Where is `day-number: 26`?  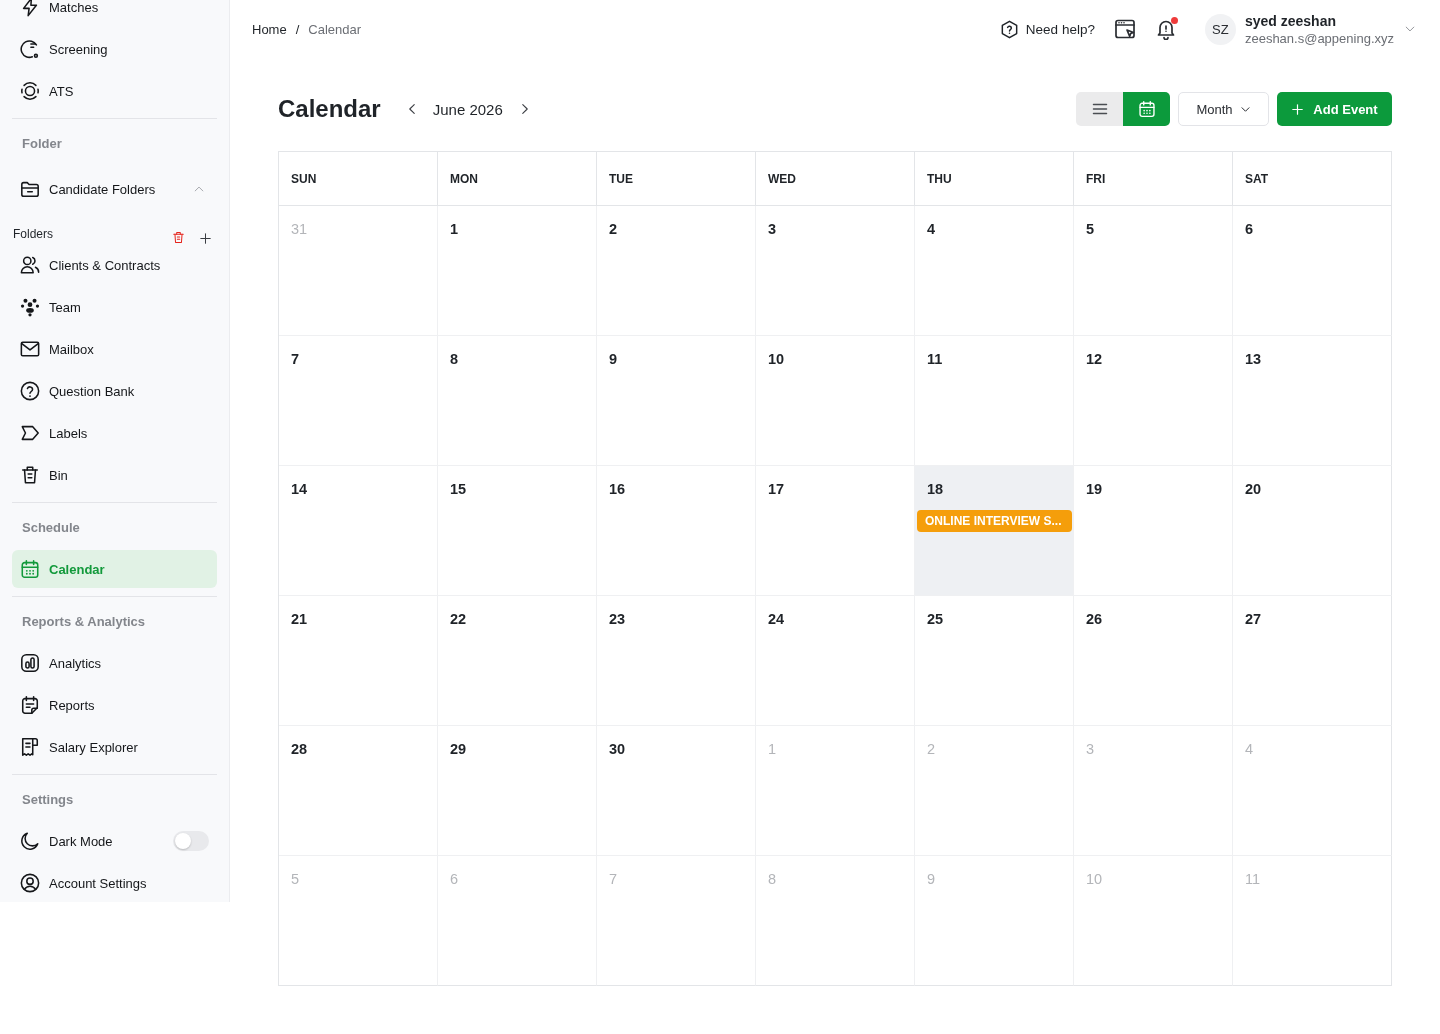
day-number: 26 is located at coordinates (1094, 619).